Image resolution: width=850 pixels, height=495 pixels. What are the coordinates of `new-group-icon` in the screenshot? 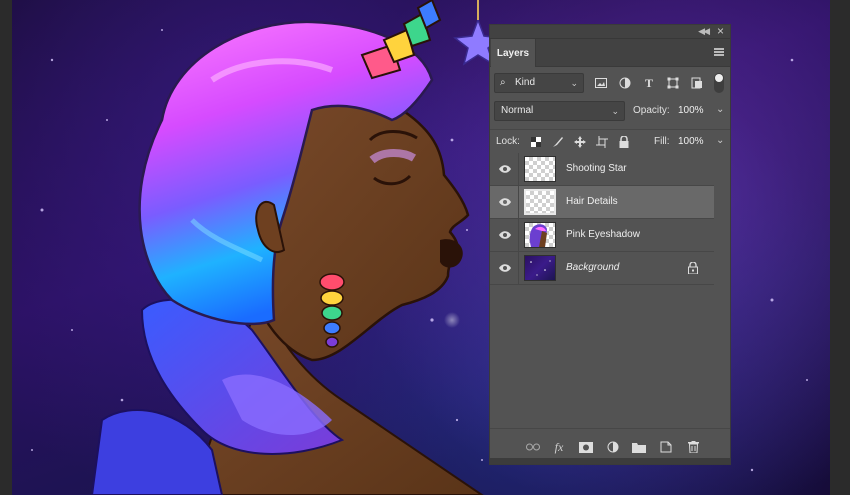 It's located at (639, 447).